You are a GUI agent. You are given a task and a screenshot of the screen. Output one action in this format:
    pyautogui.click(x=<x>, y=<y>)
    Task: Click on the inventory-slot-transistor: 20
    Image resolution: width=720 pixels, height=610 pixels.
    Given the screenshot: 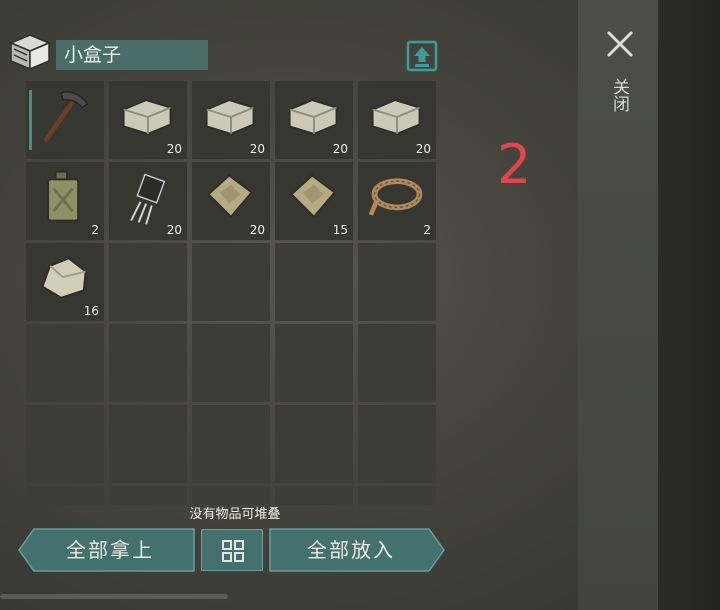 What is the action you would take?
    pyautogui.click(x=148, y=201)
    